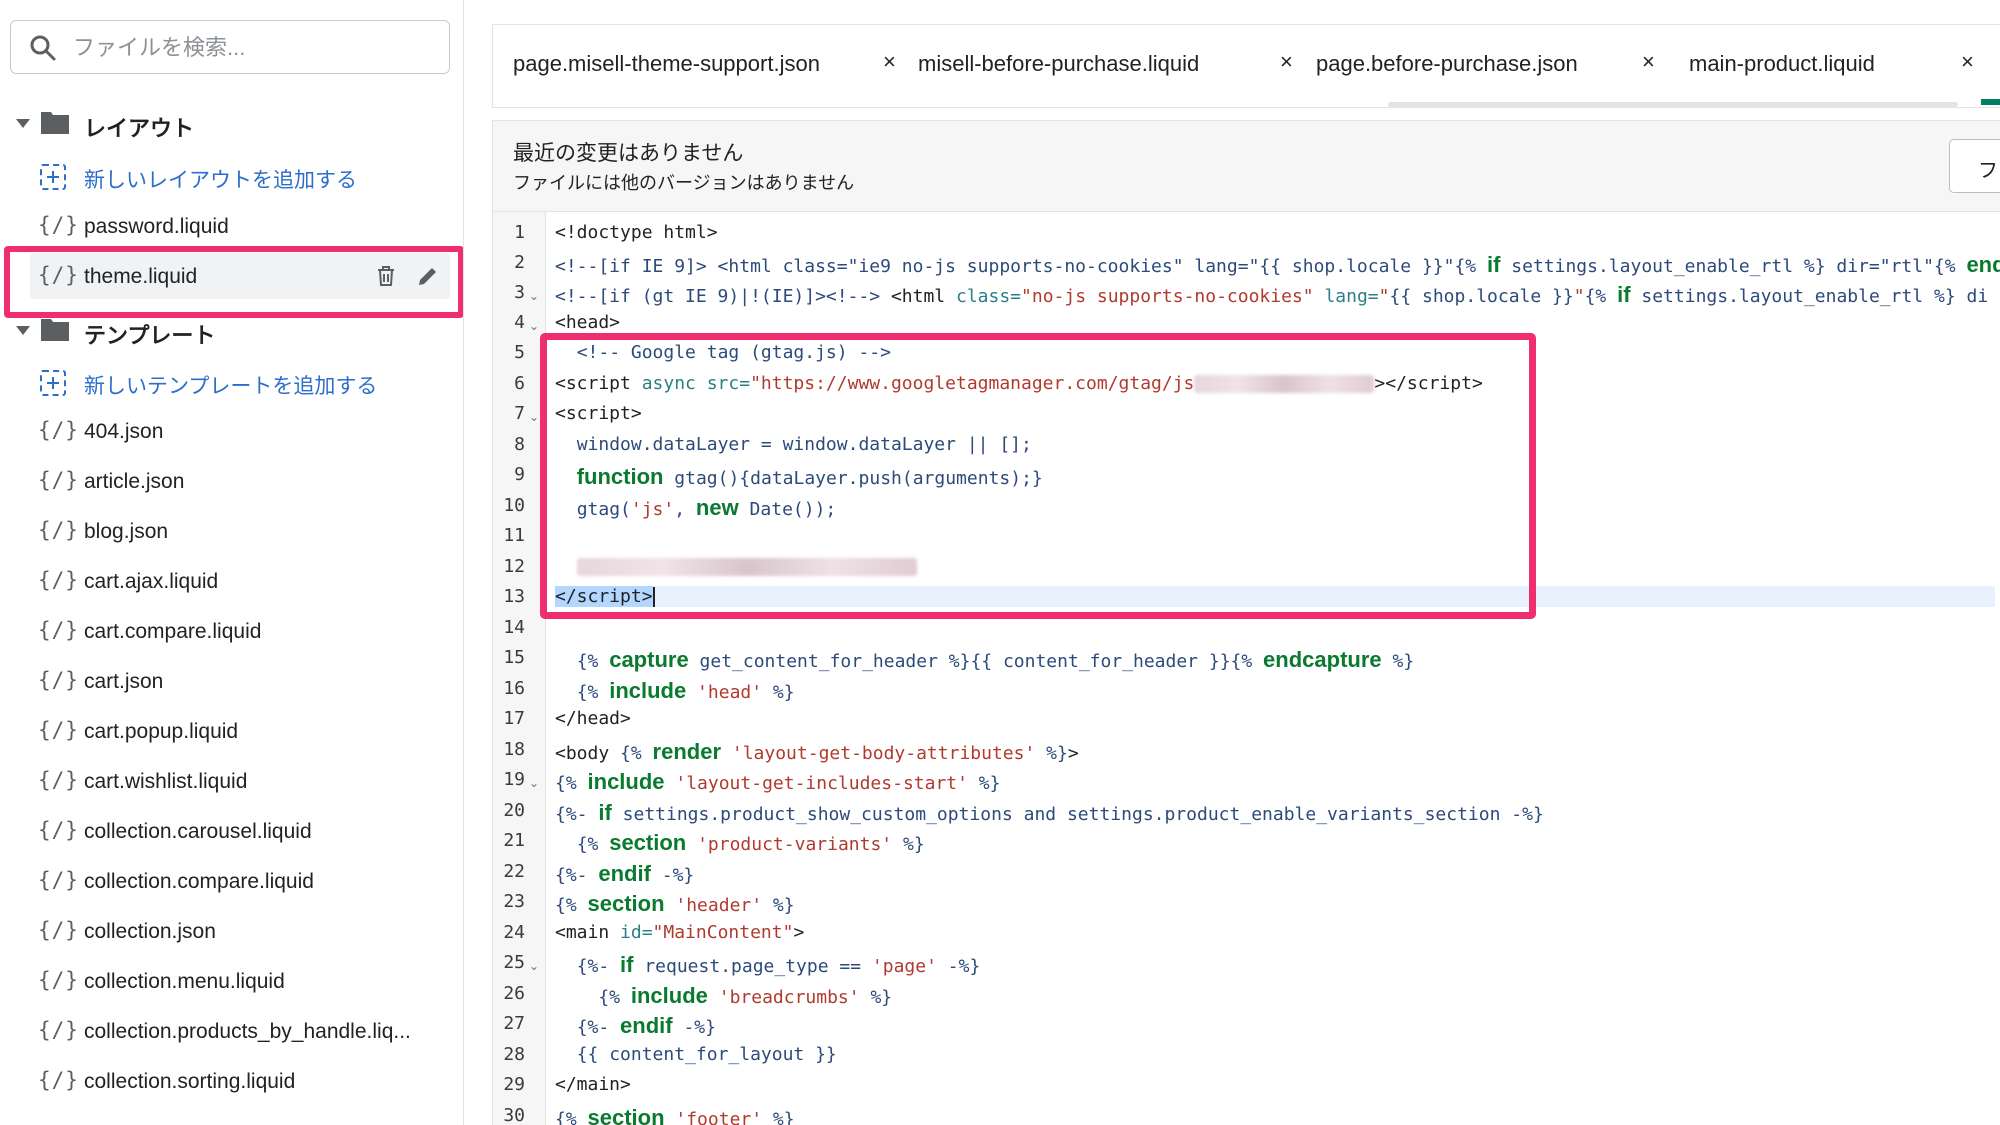 Image resolution: width=2000 pixels, height=1125 pixels. Describe the element at coordinates (519, 232) in the screenshot. I see `line-number: 1` at that location.